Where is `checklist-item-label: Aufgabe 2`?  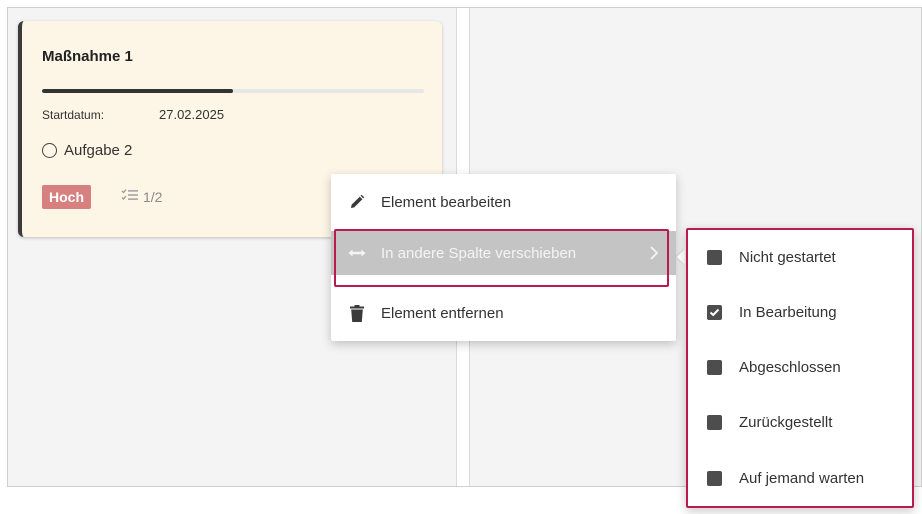 checklist-item-label: Aufgabe 2 is located at coordinates (98, 150).